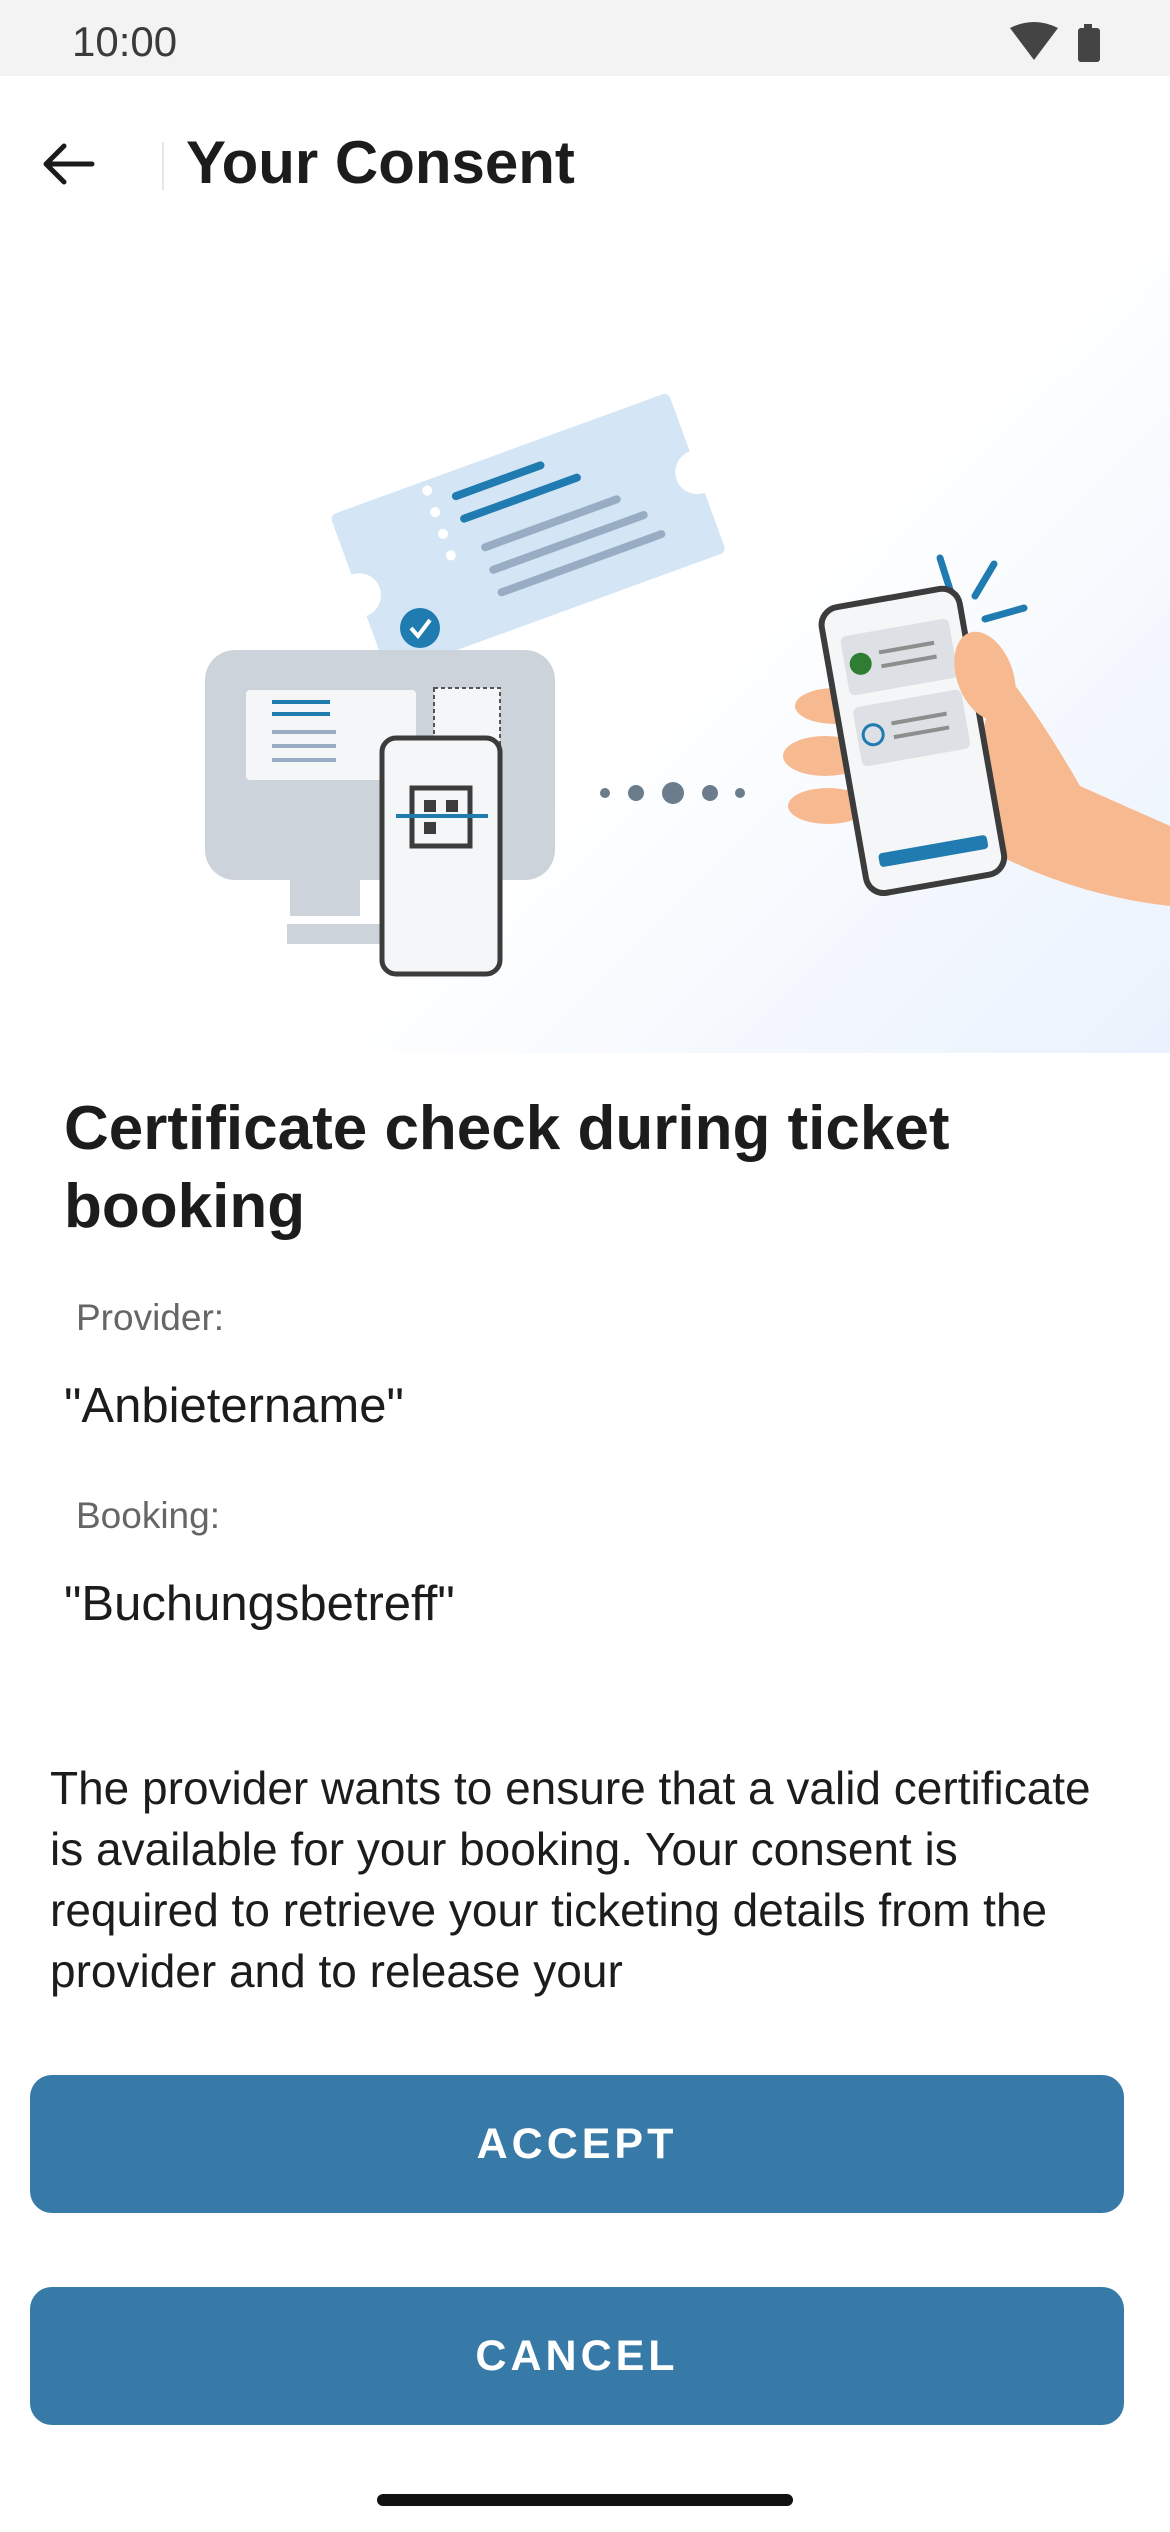  Describe the element at coordinates (507, 1167) in the screenshot. I see `headline: Certificate check during ticket booking` at that location.